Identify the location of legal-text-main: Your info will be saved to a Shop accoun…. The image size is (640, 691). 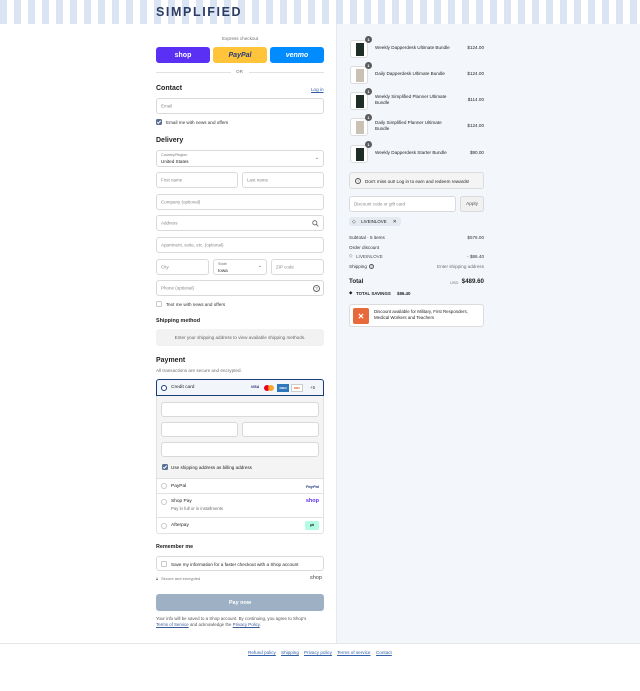
(231, 618).